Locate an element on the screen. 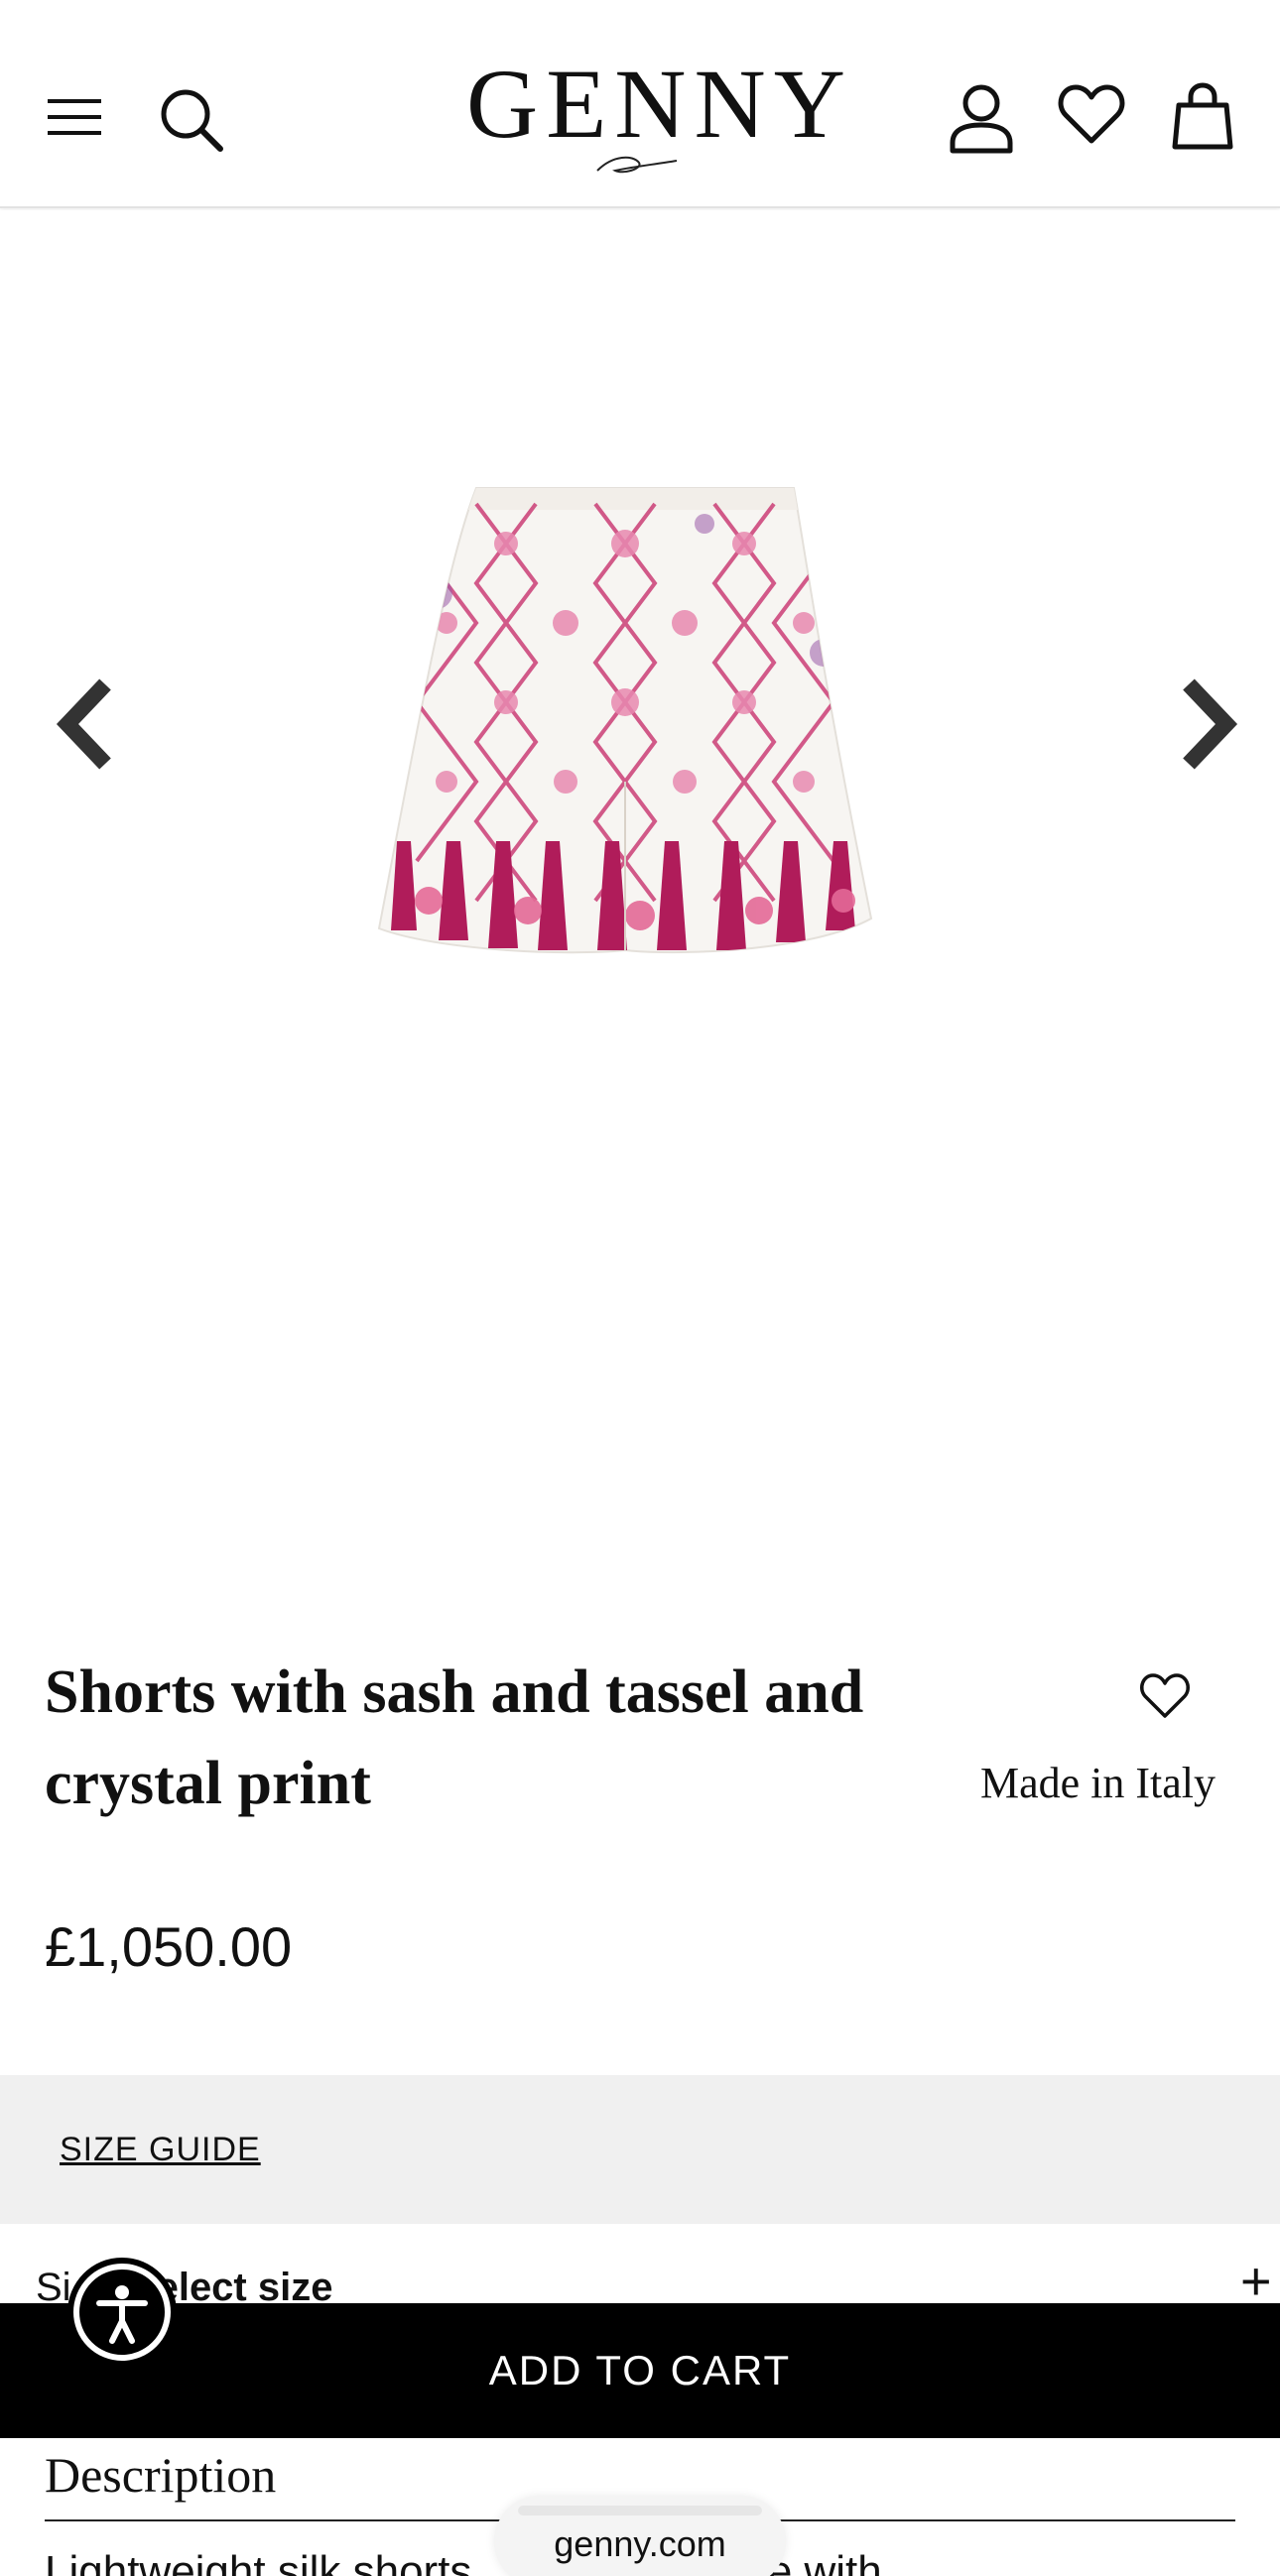 Image resolution: width=1280 pixels, height=2576 pixels. site-header: GENNY is located at coordinates (640, 104).